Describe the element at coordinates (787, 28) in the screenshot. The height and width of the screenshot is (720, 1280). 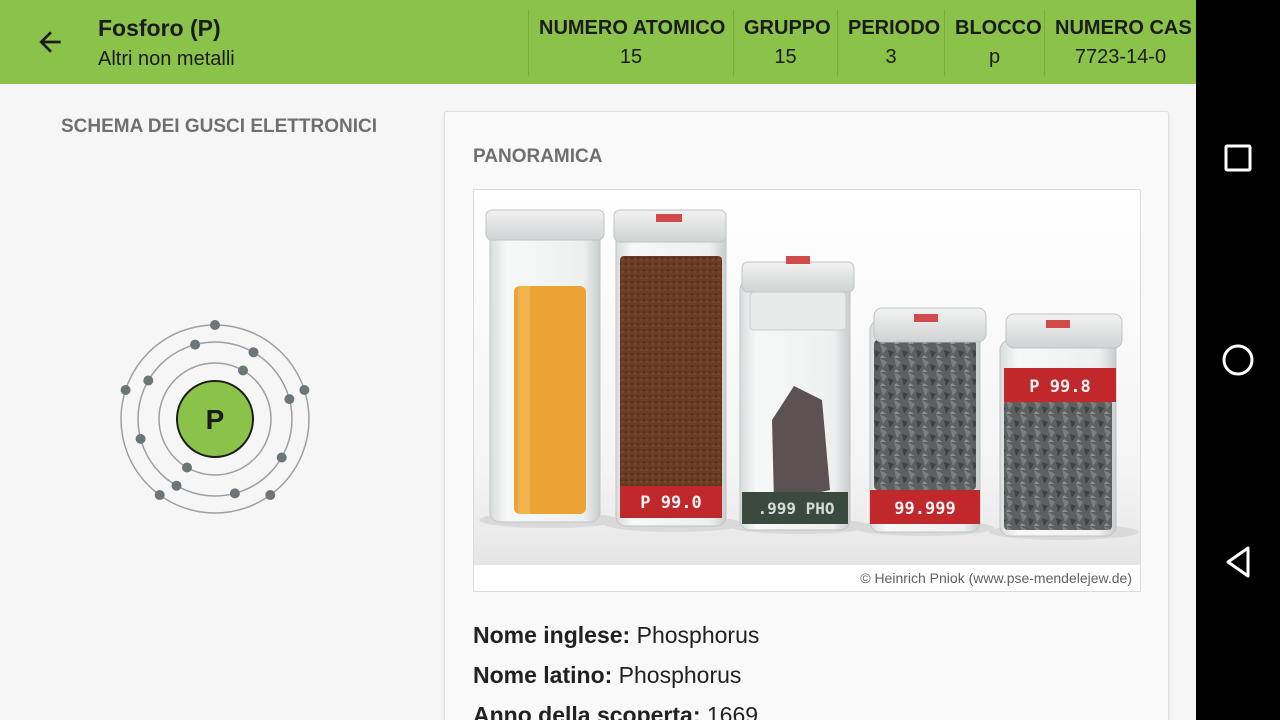
I see `stat-label: GRUPPO` at that location.